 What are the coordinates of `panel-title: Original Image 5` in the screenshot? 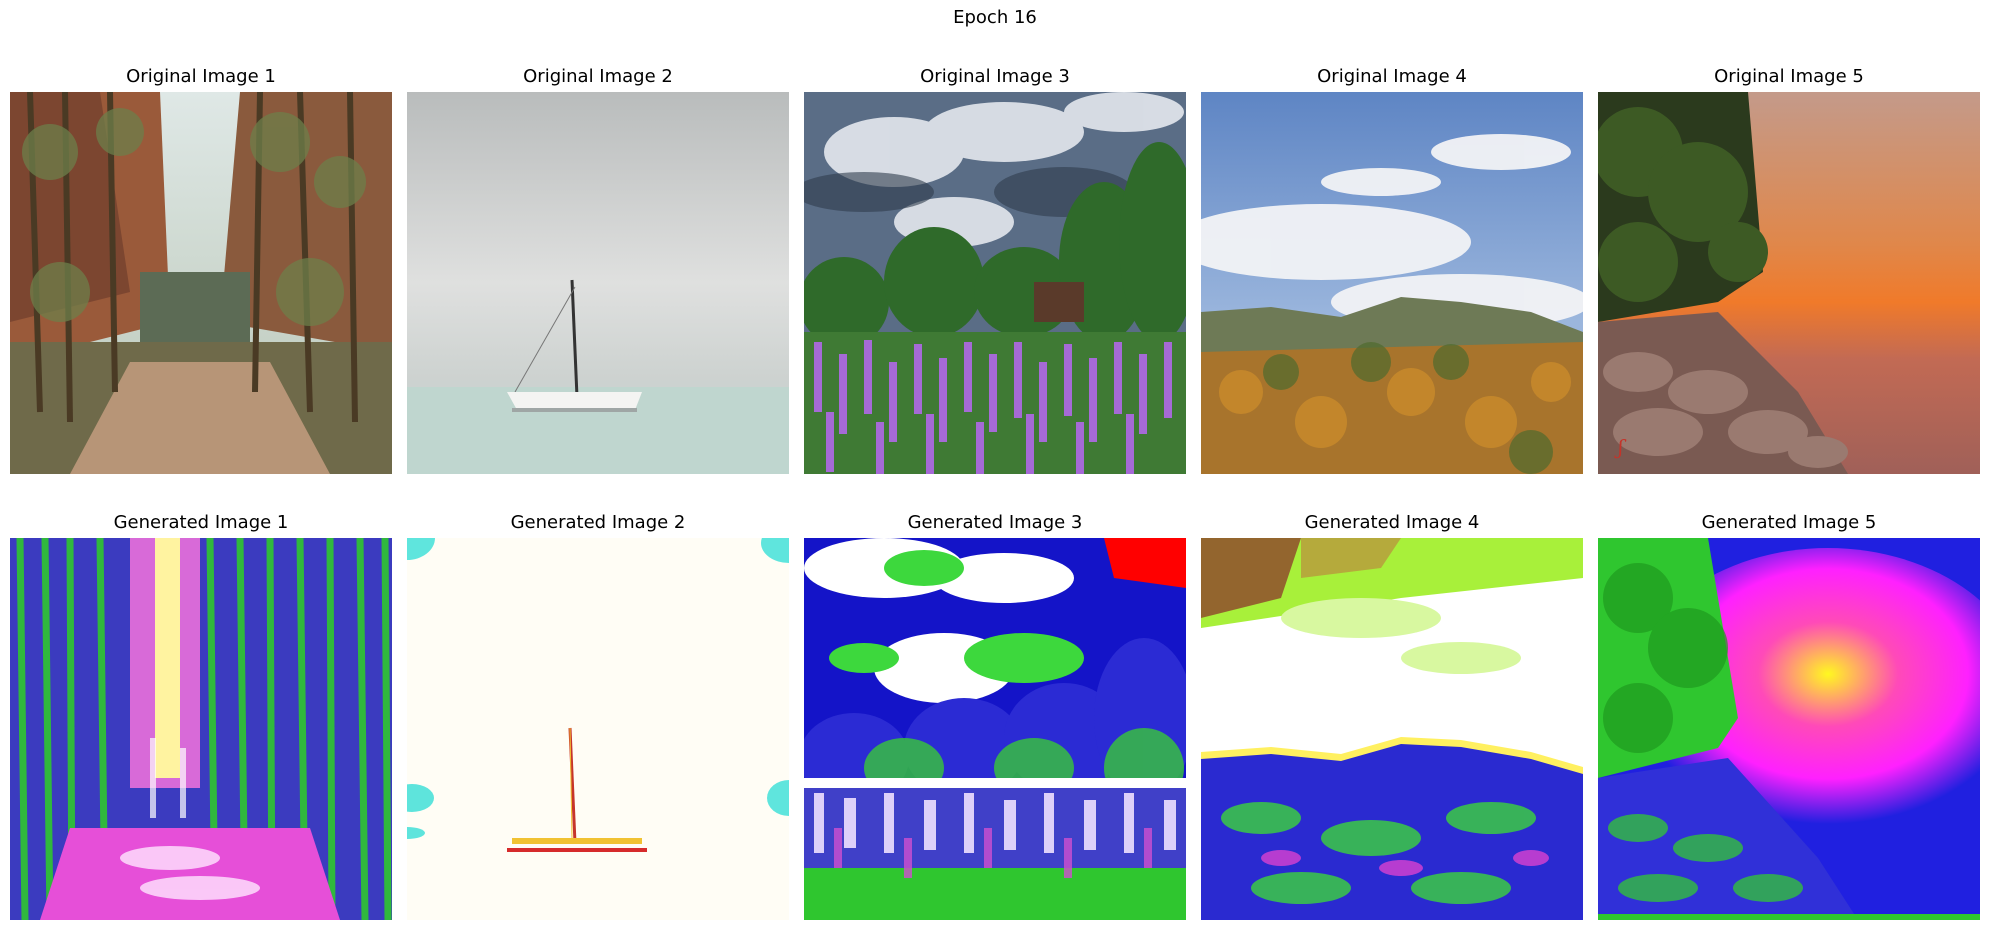 It's located at (1789, 76).